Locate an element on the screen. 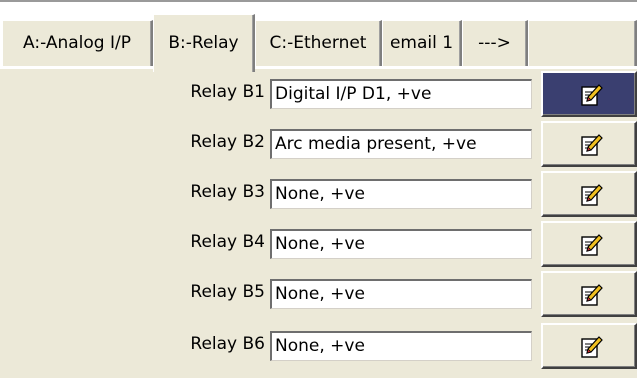 This screenshot has width=637, height=378. tab-email-1-label: email 1 is located at coordinates (421, 43).